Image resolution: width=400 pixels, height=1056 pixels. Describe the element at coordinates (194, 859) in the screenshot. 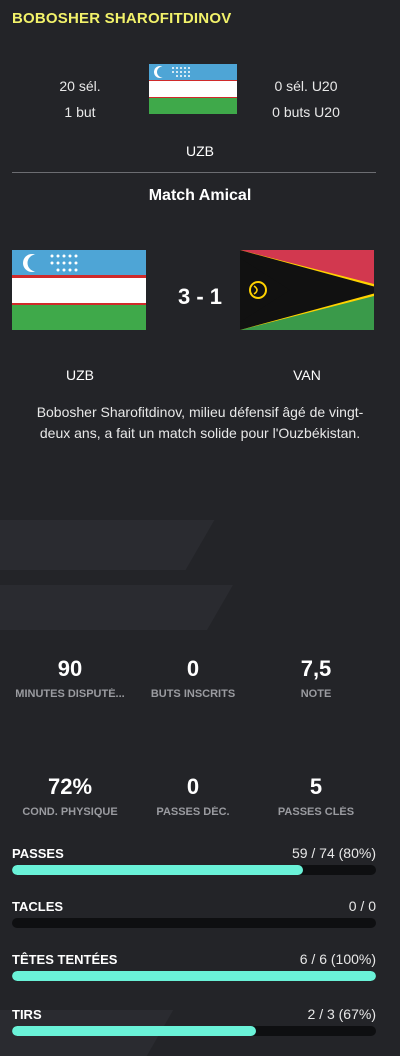

I see `stat-bar-passes: PASSES 59 / 74 (80%)` at that location.